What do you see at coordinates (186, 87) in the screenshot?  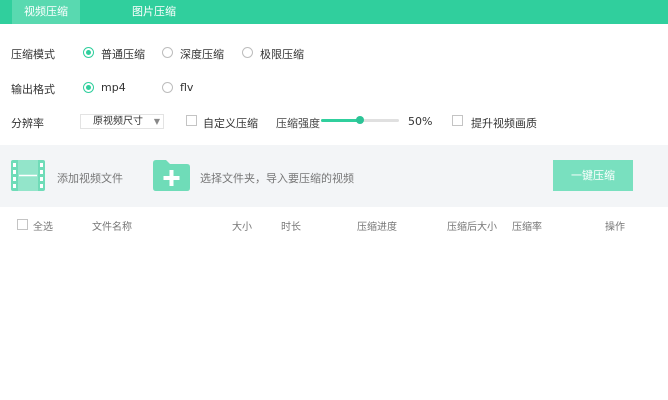 I see `format-flv-label: flv` at bounding box center [186, 87].